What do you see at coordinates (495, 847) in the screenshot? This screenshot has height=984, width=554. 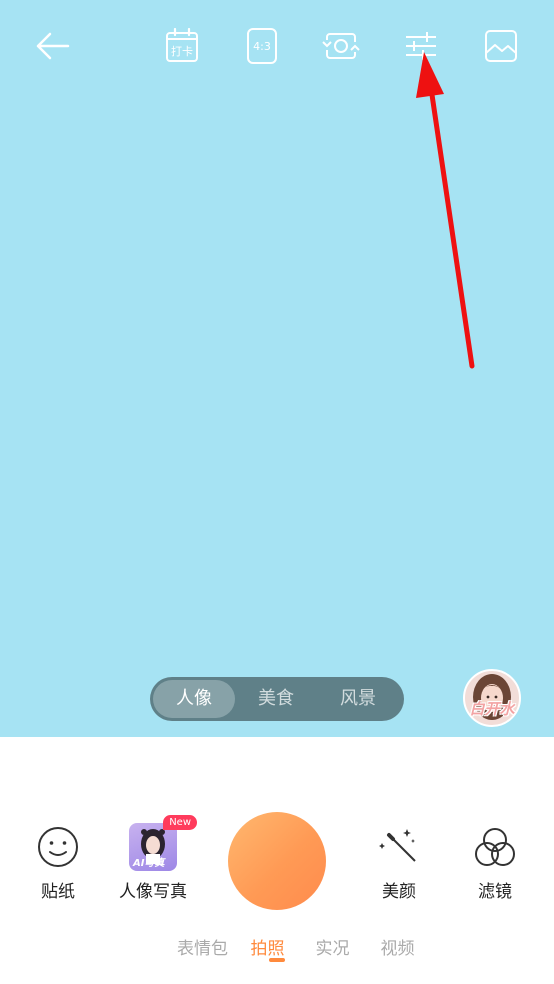 I see `filter-circles-icon` at bounding box center [495, 847].